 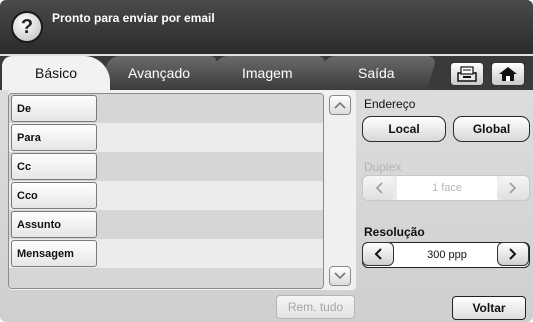 What do you see at coordinates (54, 108) in the screenshot?
I see `from-button: De` at bounding box center [54, 108].